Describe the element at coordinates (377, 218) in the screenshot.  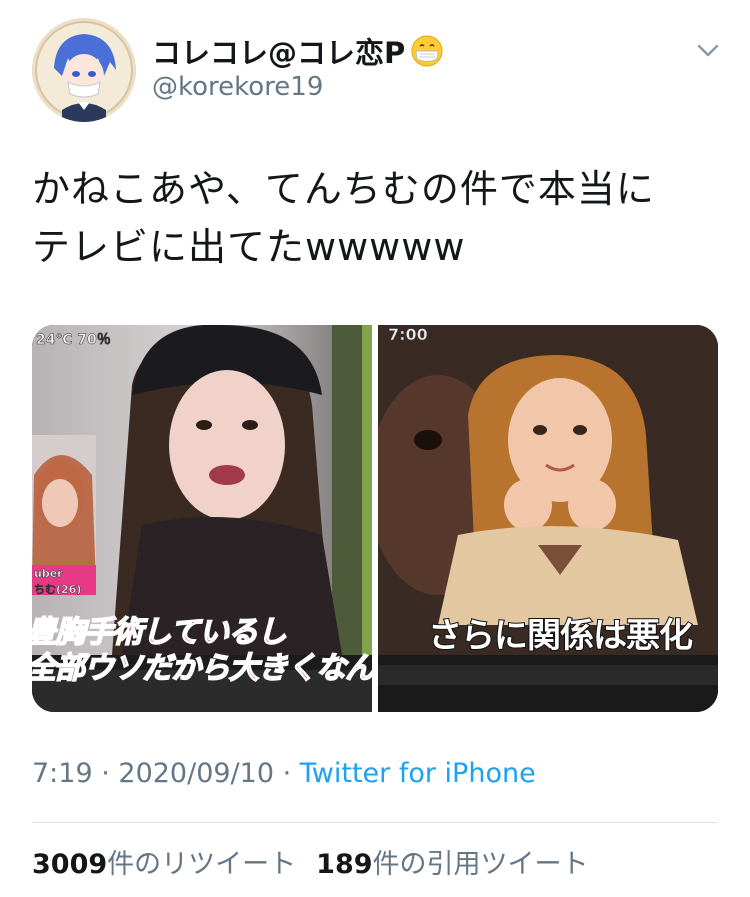
I see `tweet-text: かねこあや、てんちむの件で本当に テレビに出てたwwwww` at that location.